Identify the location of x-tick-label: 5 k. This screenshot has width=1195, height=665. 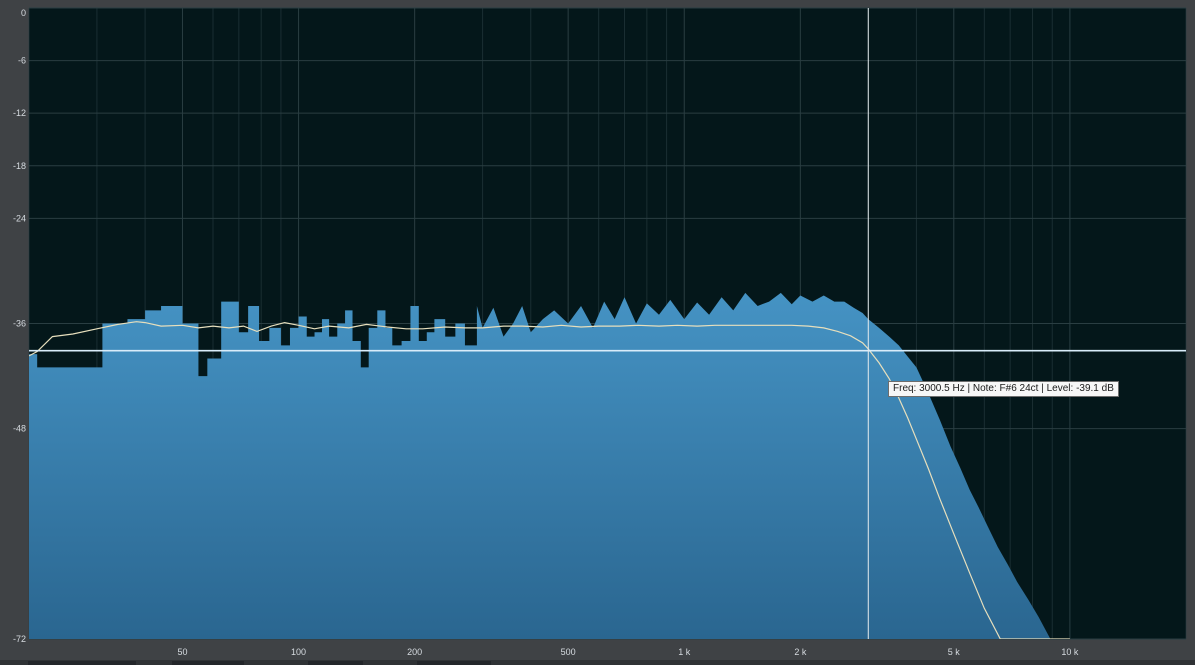
(954, 652).